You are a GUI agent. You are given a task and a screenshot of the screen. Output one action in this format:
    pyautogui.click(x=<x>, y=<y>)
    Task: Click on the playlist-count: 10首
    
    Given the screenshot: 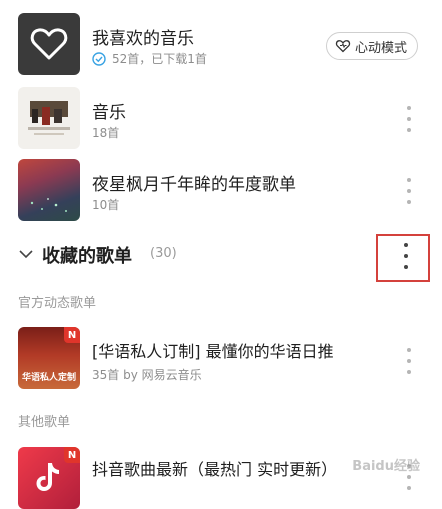 What is the action you would take?
    pyautogui.click(x=106, y=205)
    